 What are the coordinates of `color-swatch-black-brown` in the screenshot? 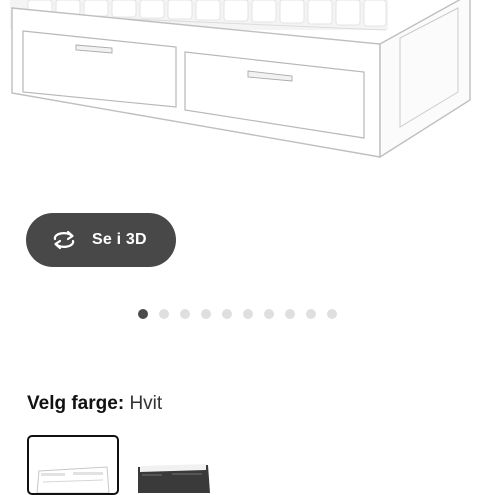 It's located at (174, 465).